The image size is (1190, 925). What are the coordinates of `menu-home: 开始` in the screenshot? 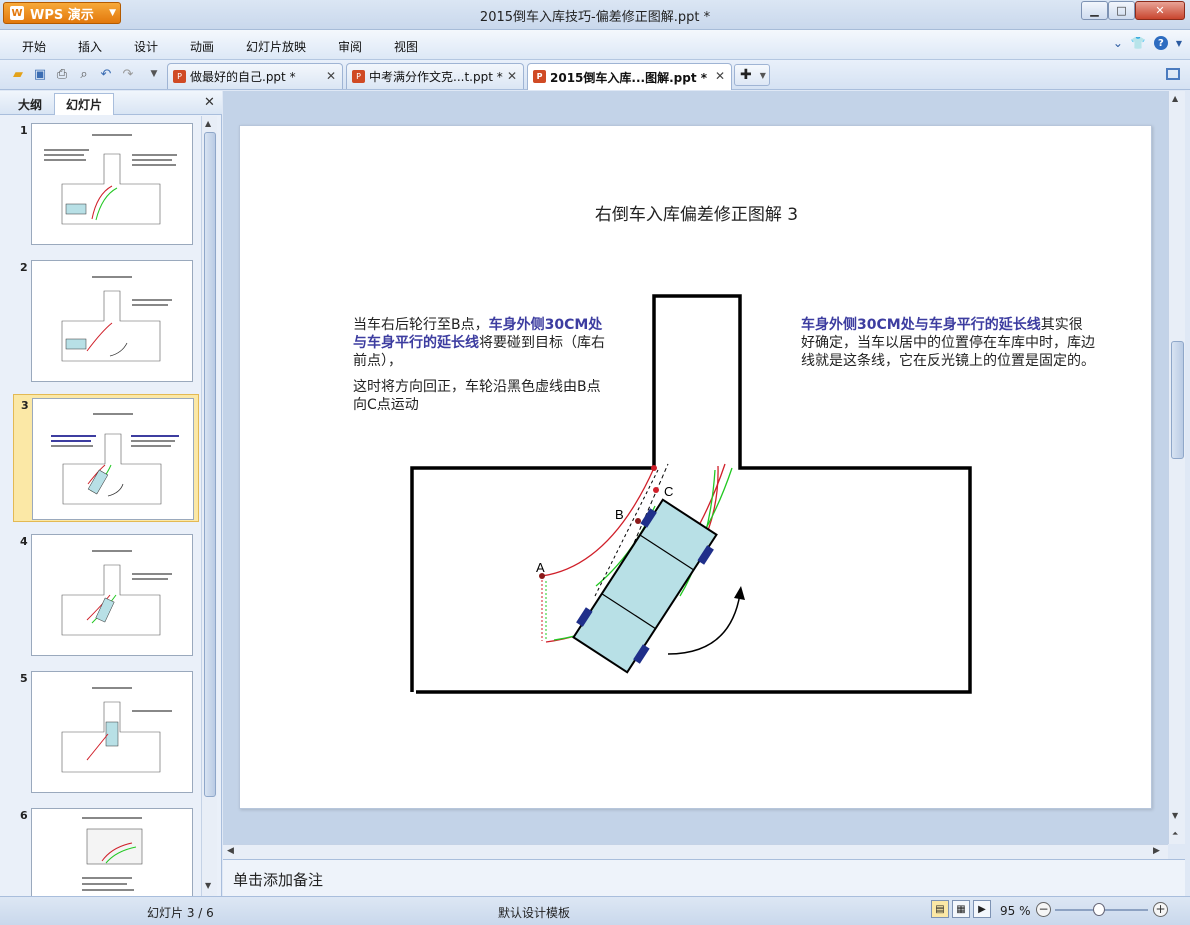 It's located at (34, 46).